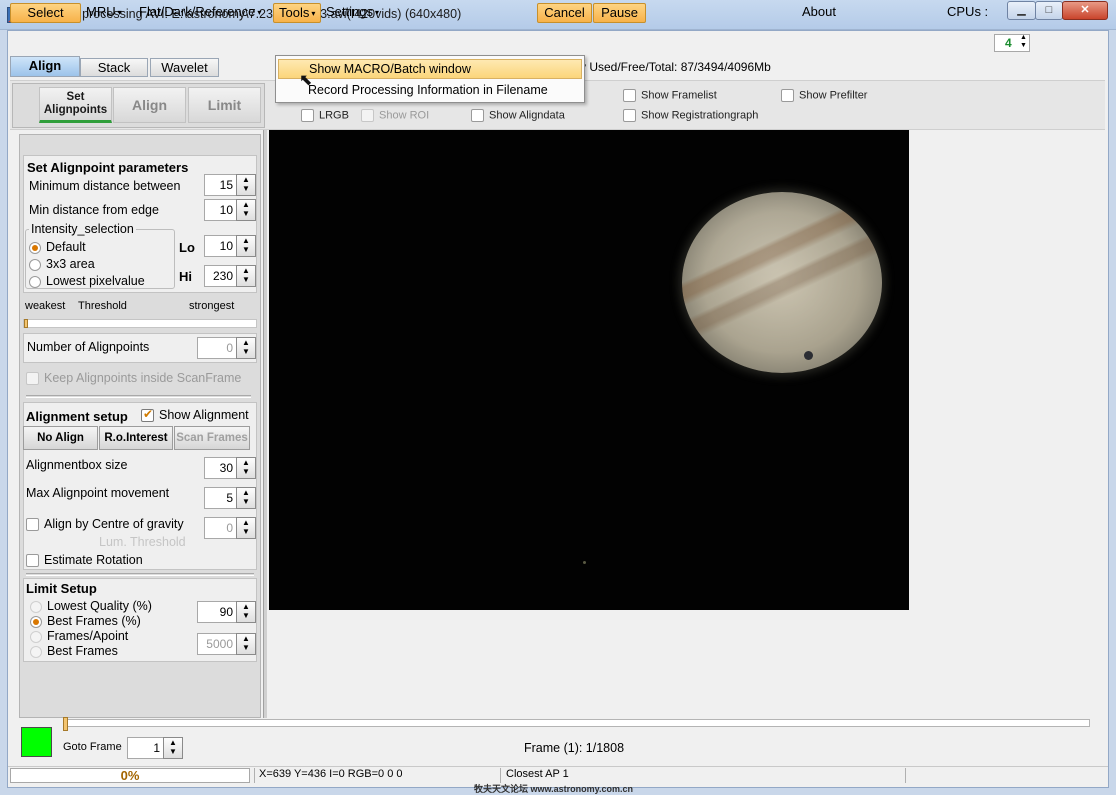 The width and height of the screenshot is (1116, 795). Describe the element at coordinates (217, 612) in the screenshot. I see `quality-value: 90` at that location.